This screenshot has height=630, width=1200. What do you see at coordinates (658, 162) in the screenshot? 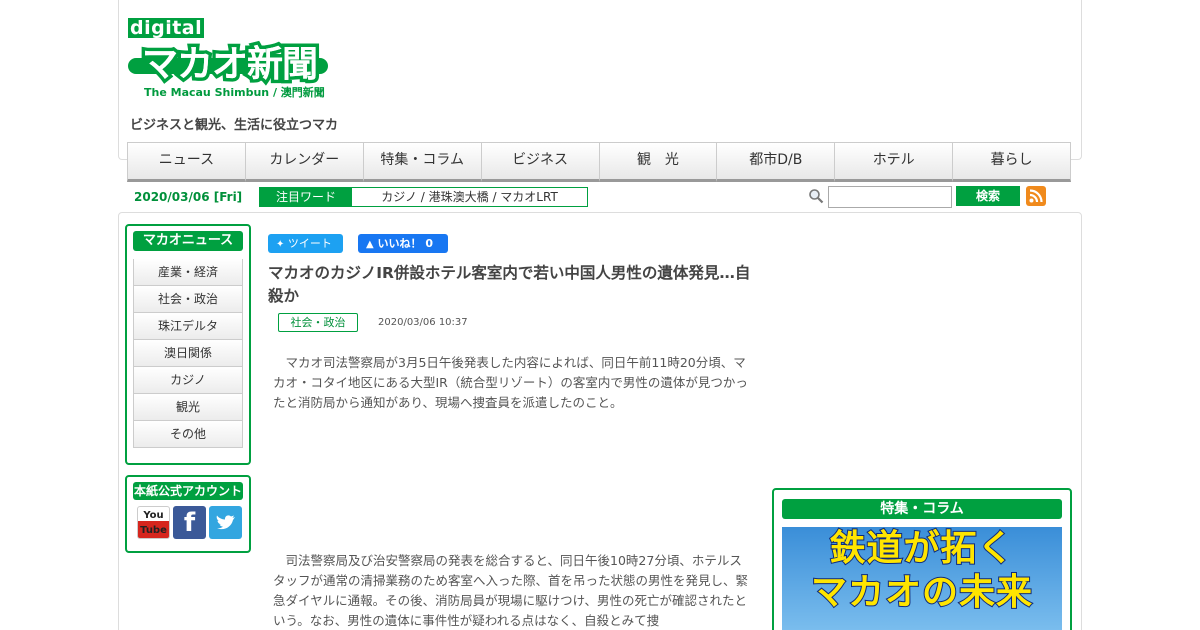
I see `nav-tourism: 観 光` at bounding box center [658, 162].